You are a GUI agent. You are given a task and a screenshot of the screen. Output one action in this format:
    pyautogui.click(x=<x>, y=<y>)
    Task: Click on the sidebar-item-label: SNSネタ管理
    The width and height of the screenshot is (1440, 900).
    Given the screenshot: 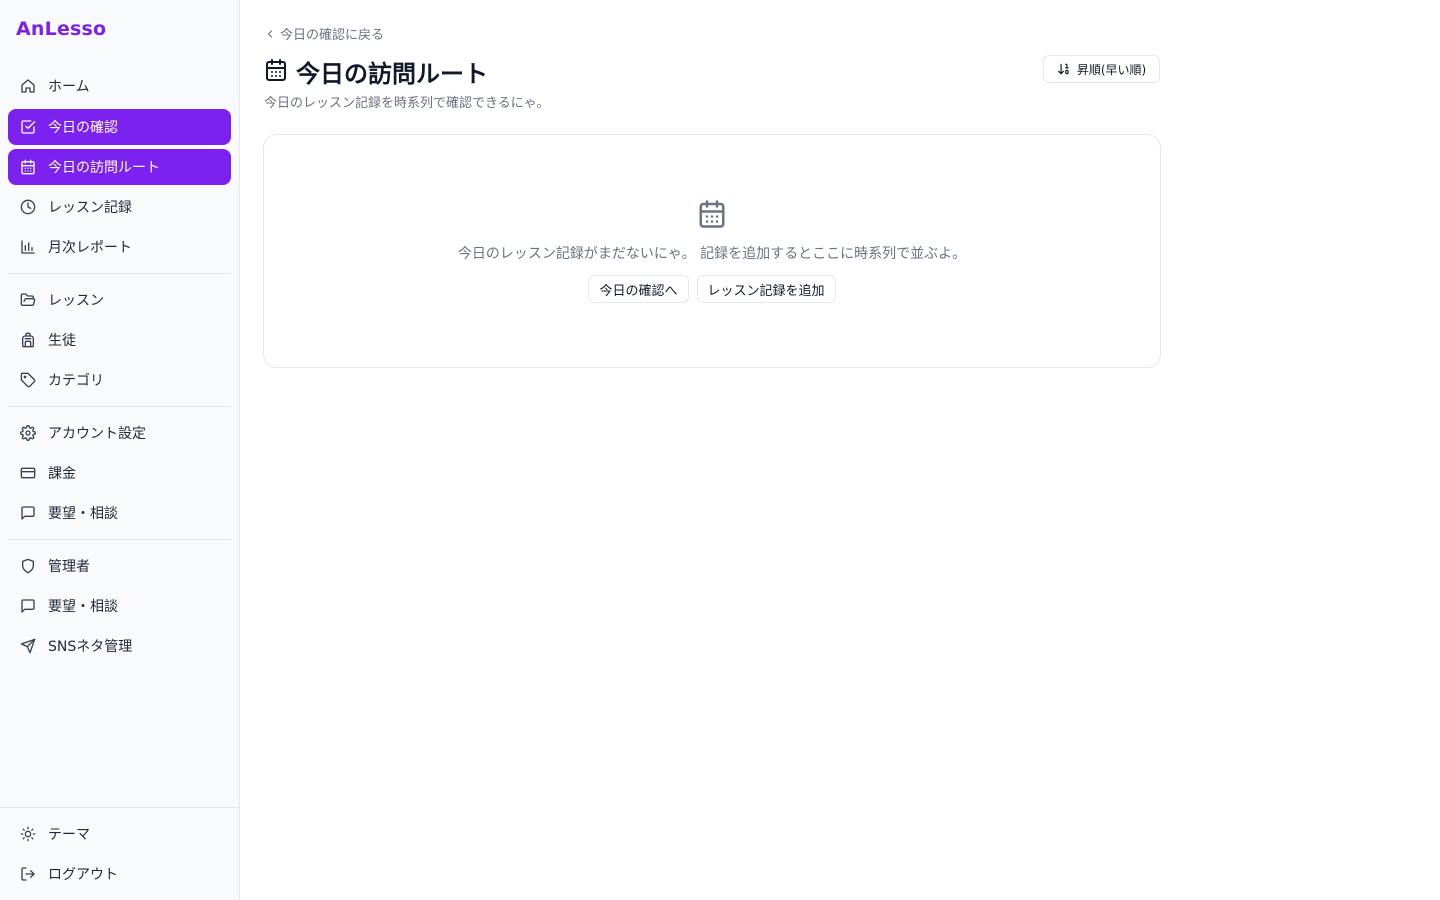 What is the action you would take?
    pyautogui.click(x=90, y=647)
    